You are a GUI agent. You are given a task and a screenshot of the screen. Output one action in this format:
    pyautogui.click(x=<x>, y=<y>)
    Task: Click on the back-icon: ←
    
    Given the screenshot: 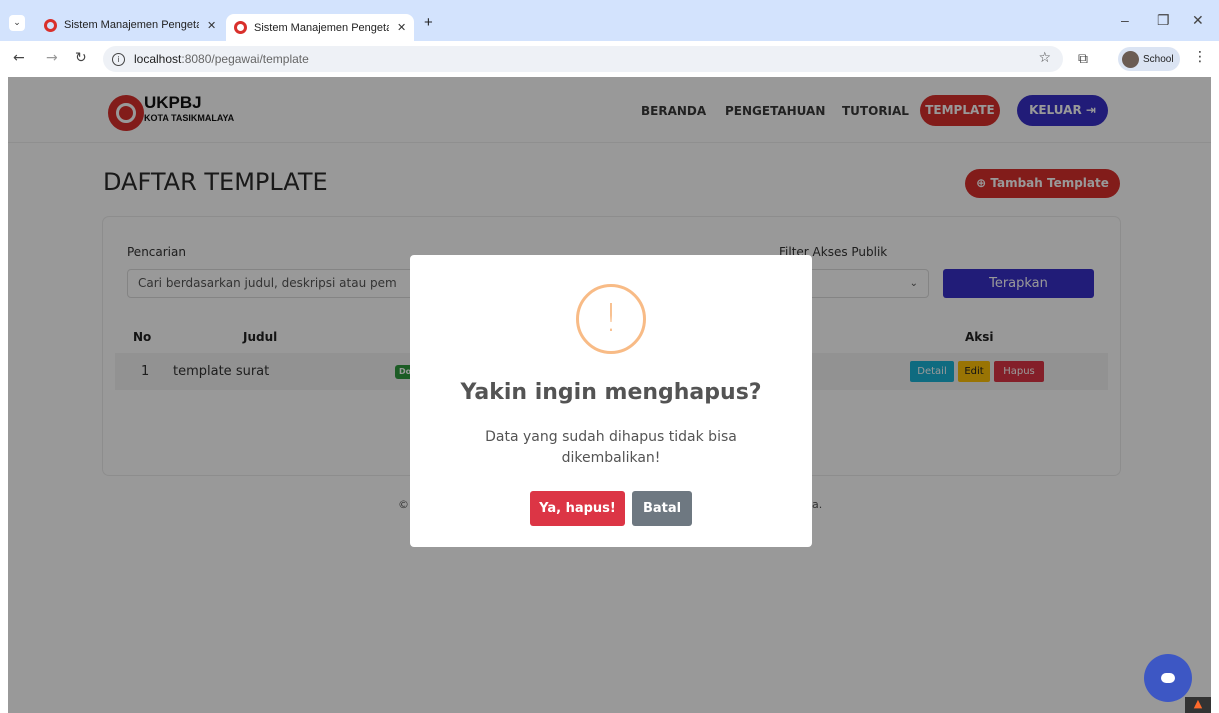 What is the action you would take?
    pyautogui.click(x=19, y=58)
    